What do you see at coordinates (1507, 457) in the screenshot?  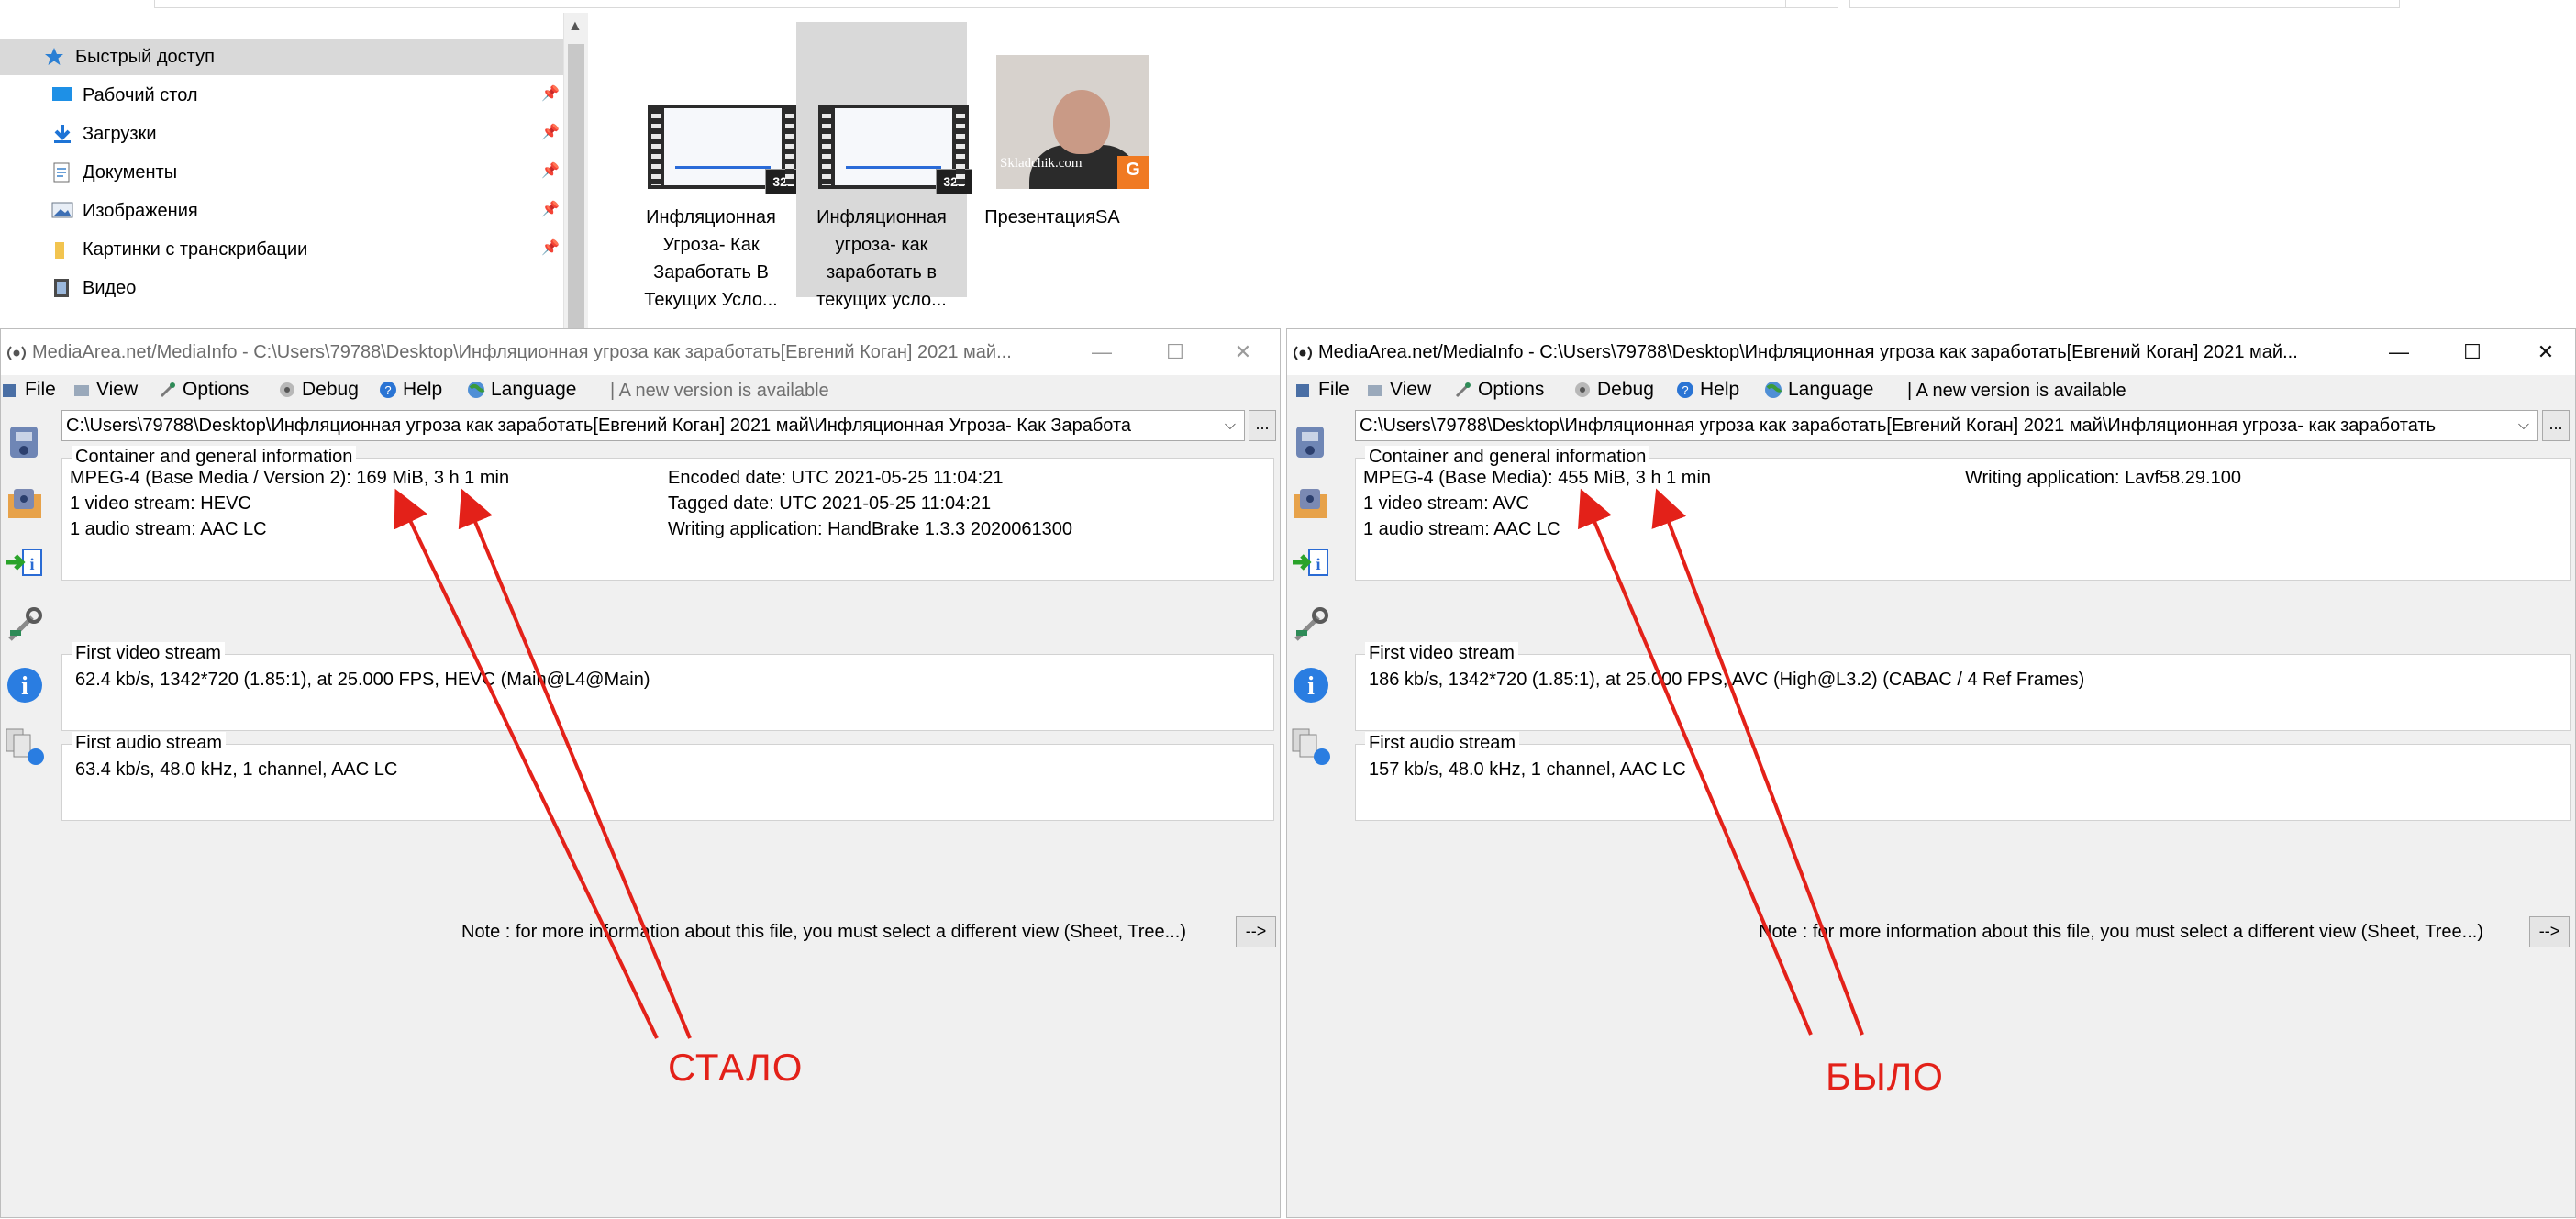 I see `group-title: Container and general information` at bounding box center [1507, 457].